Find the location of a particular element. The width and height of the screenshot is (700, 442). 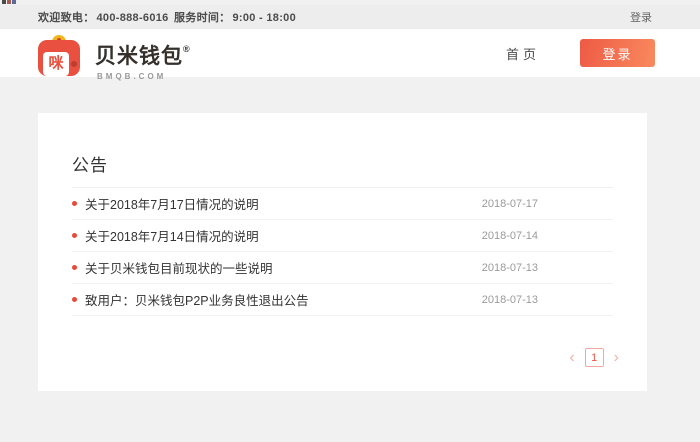

page-title: 公告 is located at coordinates (90, 165).